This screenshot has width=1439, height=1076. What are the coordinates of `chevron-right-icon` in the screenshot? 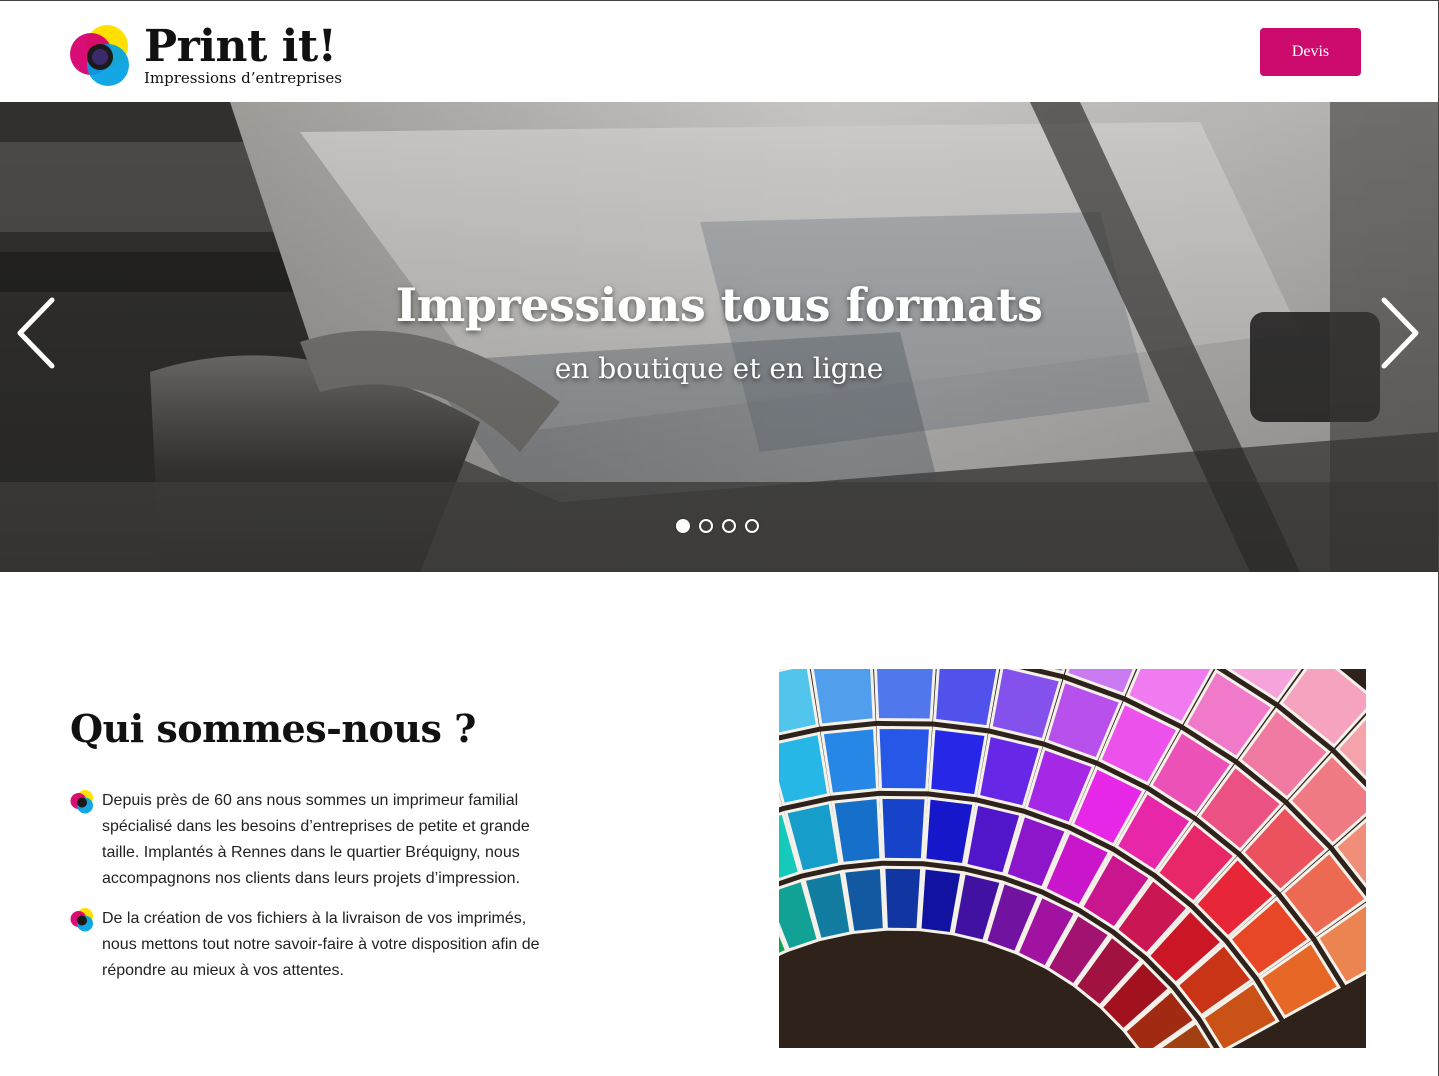 It's located at (1400, 333).